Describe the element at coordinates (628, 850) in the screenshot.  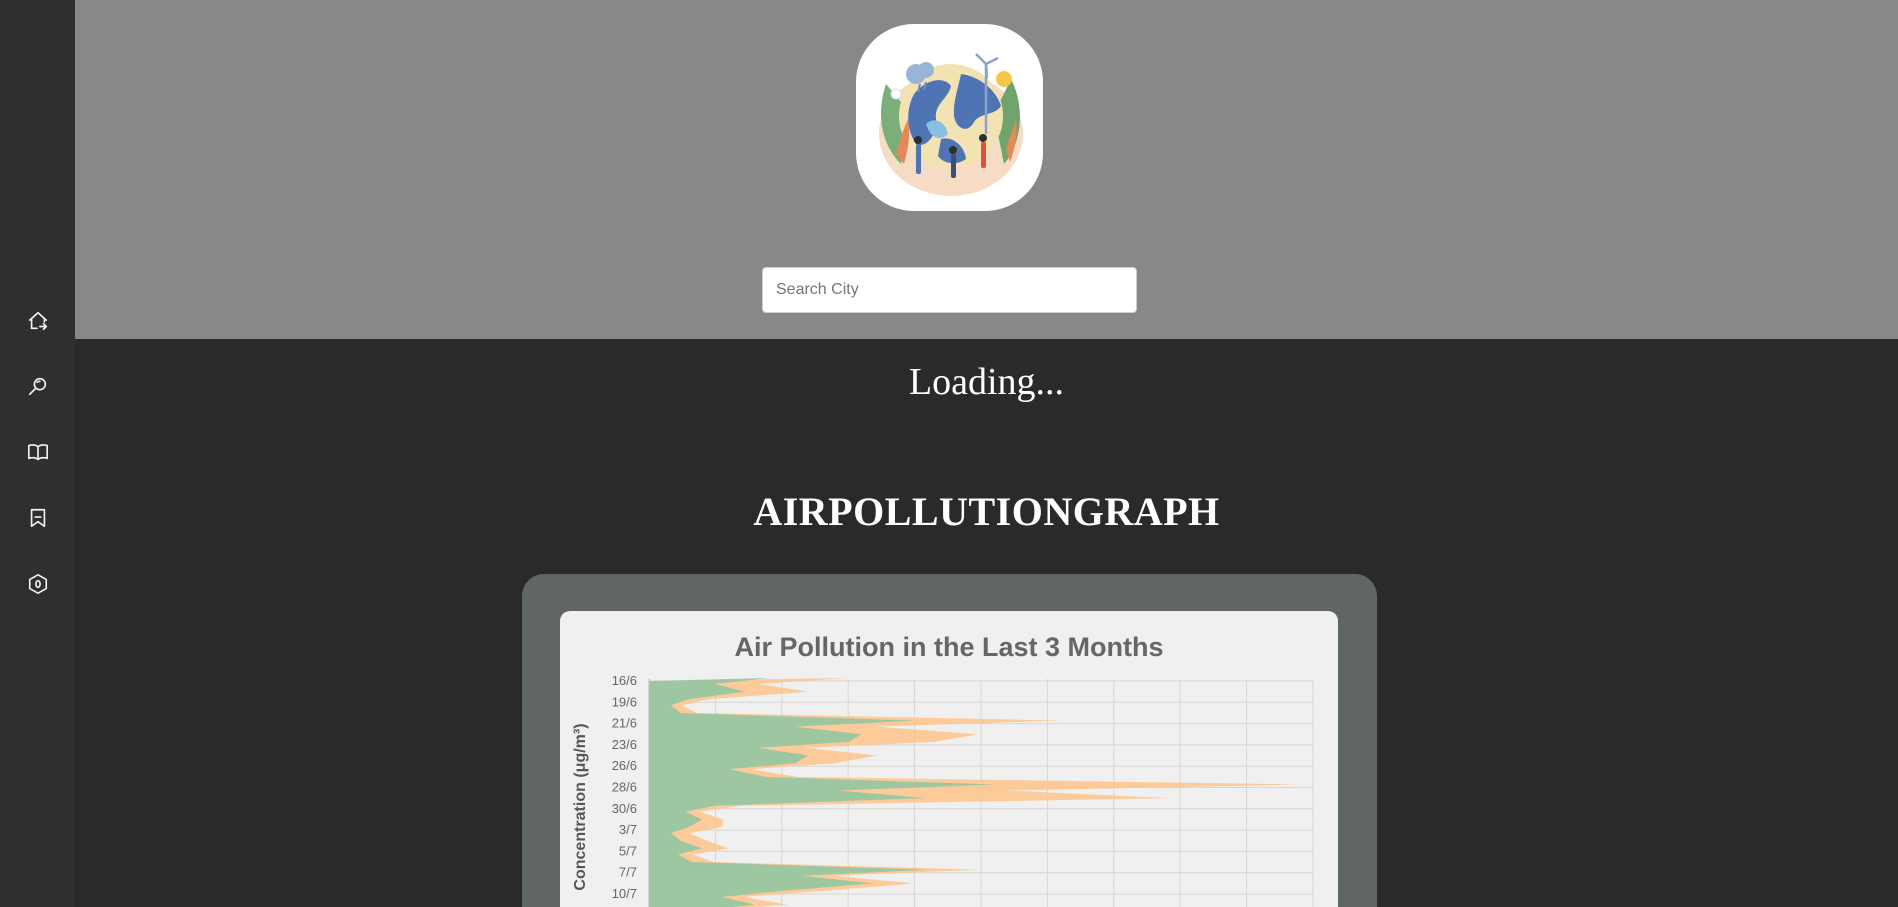
I see `y-tick-label: 5/7` at that location.